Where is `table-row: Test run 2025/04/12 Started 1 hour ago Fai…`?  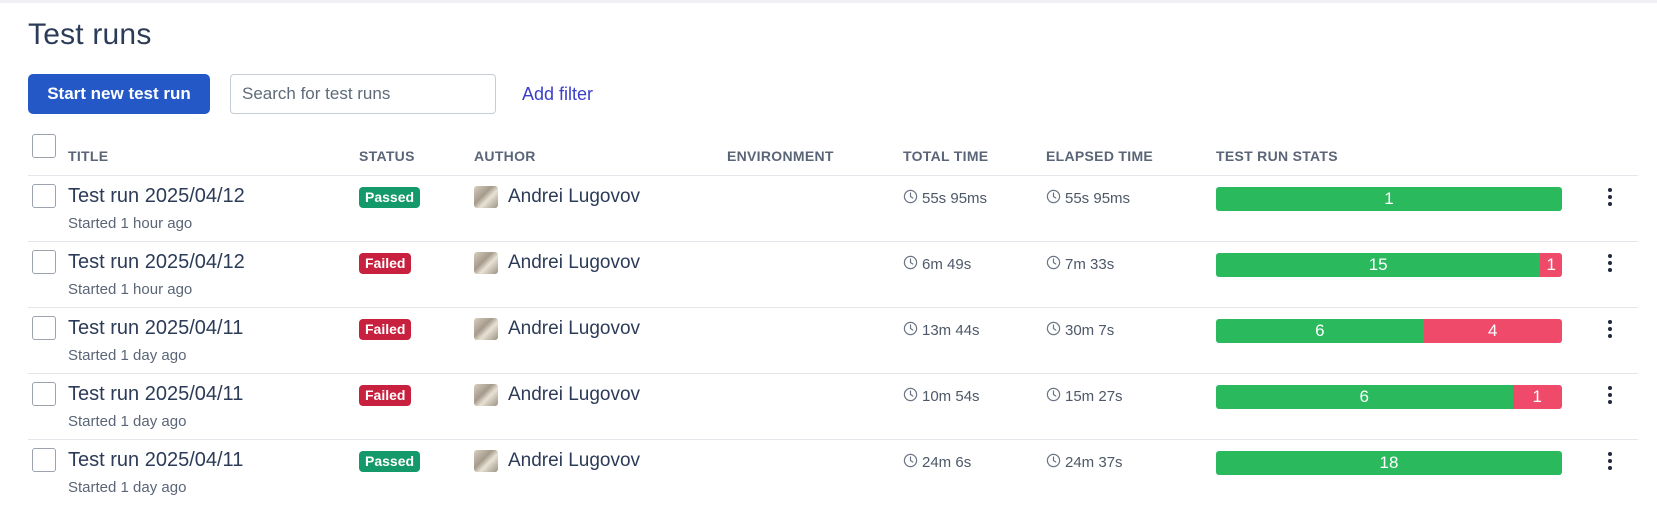 table-row: Test run 2025/04/12 Started 1 hour ago Fai… is located at coordinates (833, 275).